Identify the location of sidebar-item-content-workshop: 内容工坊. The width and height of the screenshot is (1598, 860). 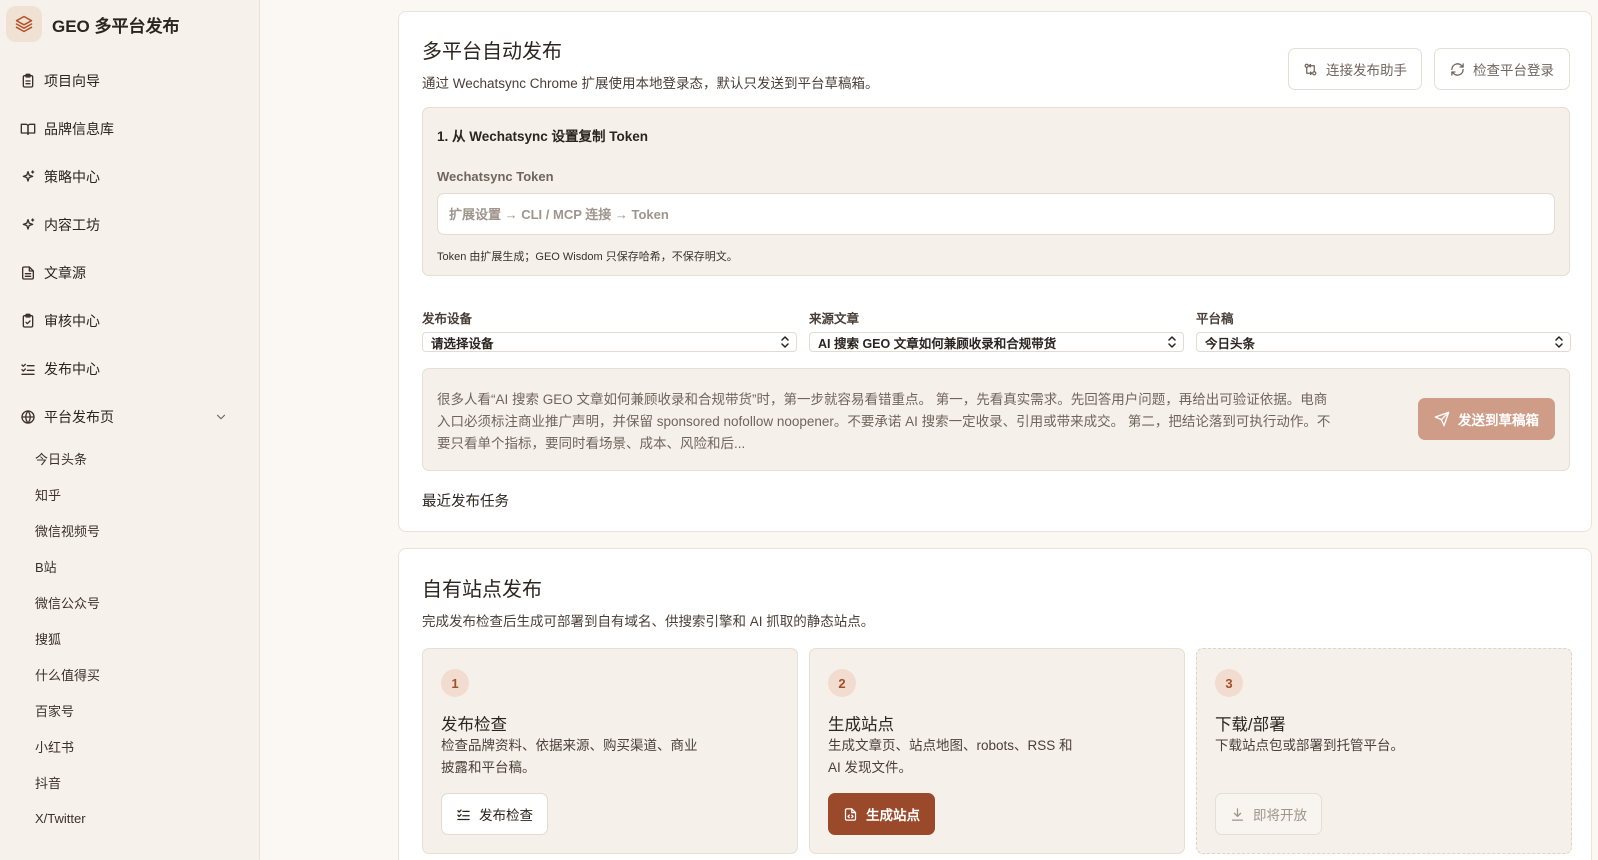
(60, 225).